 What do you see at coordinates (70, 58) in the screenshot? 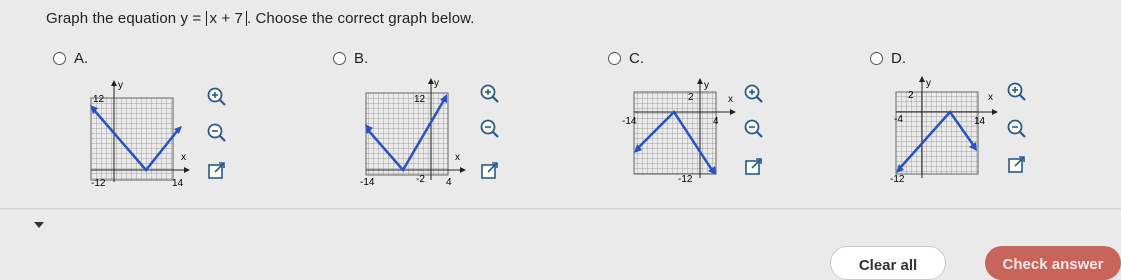
I see `option-a: A.` at bounding box center [70, 58].